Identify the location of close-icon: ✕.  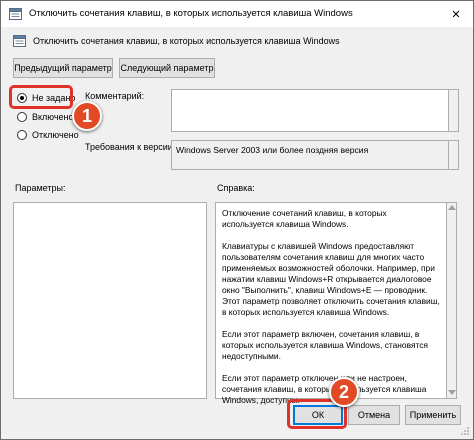
(456, 14).